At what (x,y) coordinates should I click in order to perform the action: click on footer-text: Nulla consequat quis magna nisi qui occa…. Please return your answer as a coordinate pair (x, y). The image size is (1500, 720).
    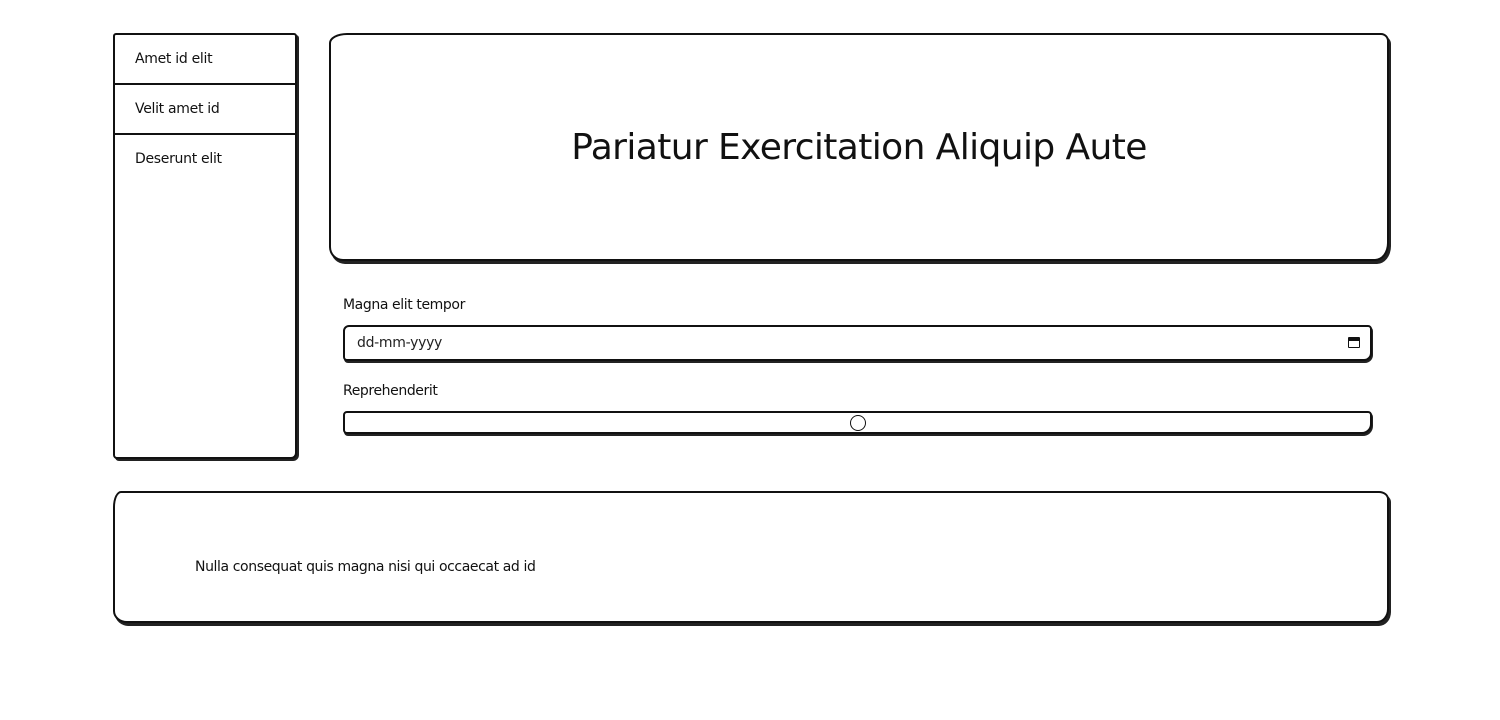
    Looking at the image, I should click on (365, 567).